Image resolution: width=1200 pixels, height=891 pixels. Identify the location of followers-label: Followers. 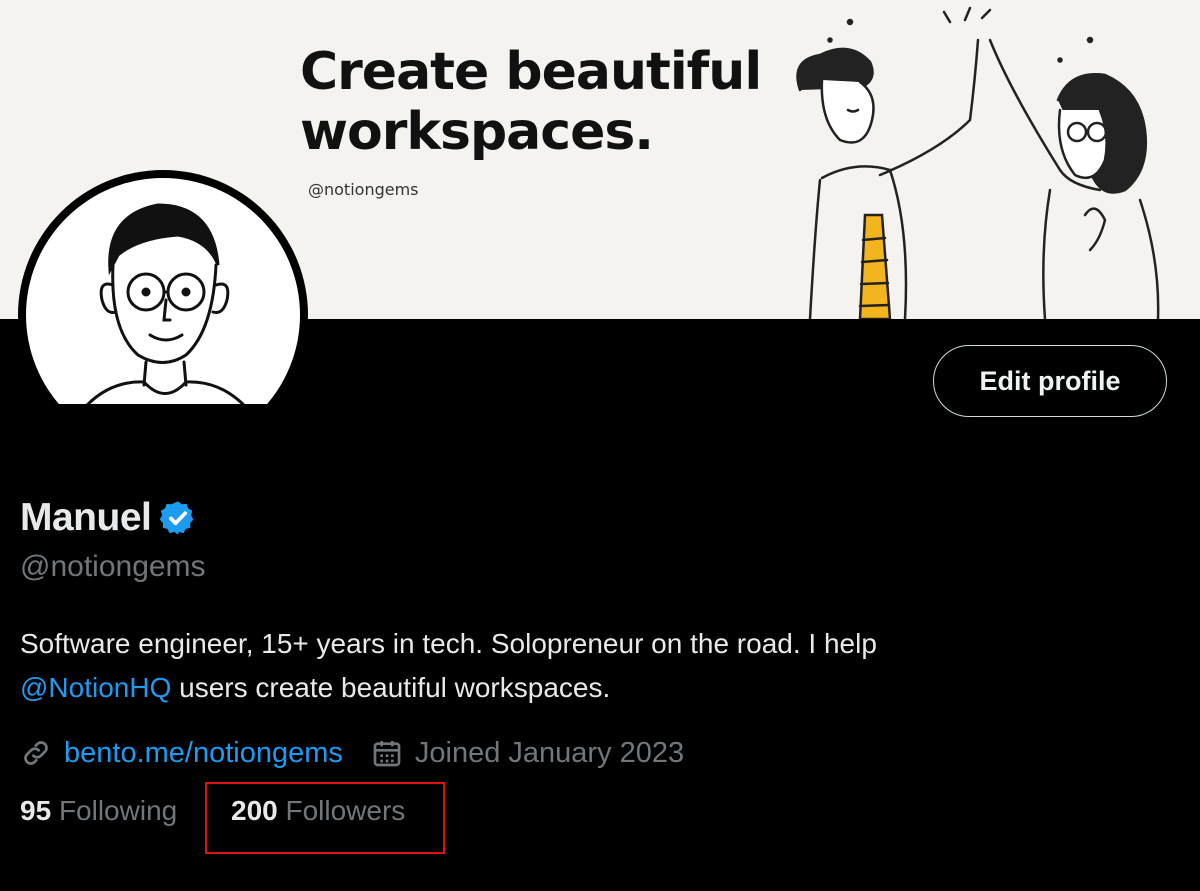
(345, 810).